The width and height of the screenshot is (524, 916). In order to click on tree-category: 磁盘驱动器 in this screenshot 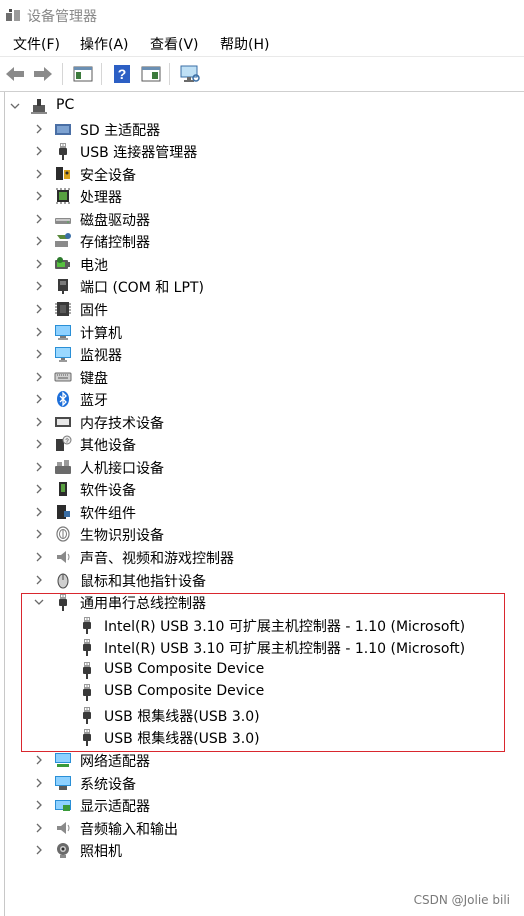, I will do `click(260, 219)`.